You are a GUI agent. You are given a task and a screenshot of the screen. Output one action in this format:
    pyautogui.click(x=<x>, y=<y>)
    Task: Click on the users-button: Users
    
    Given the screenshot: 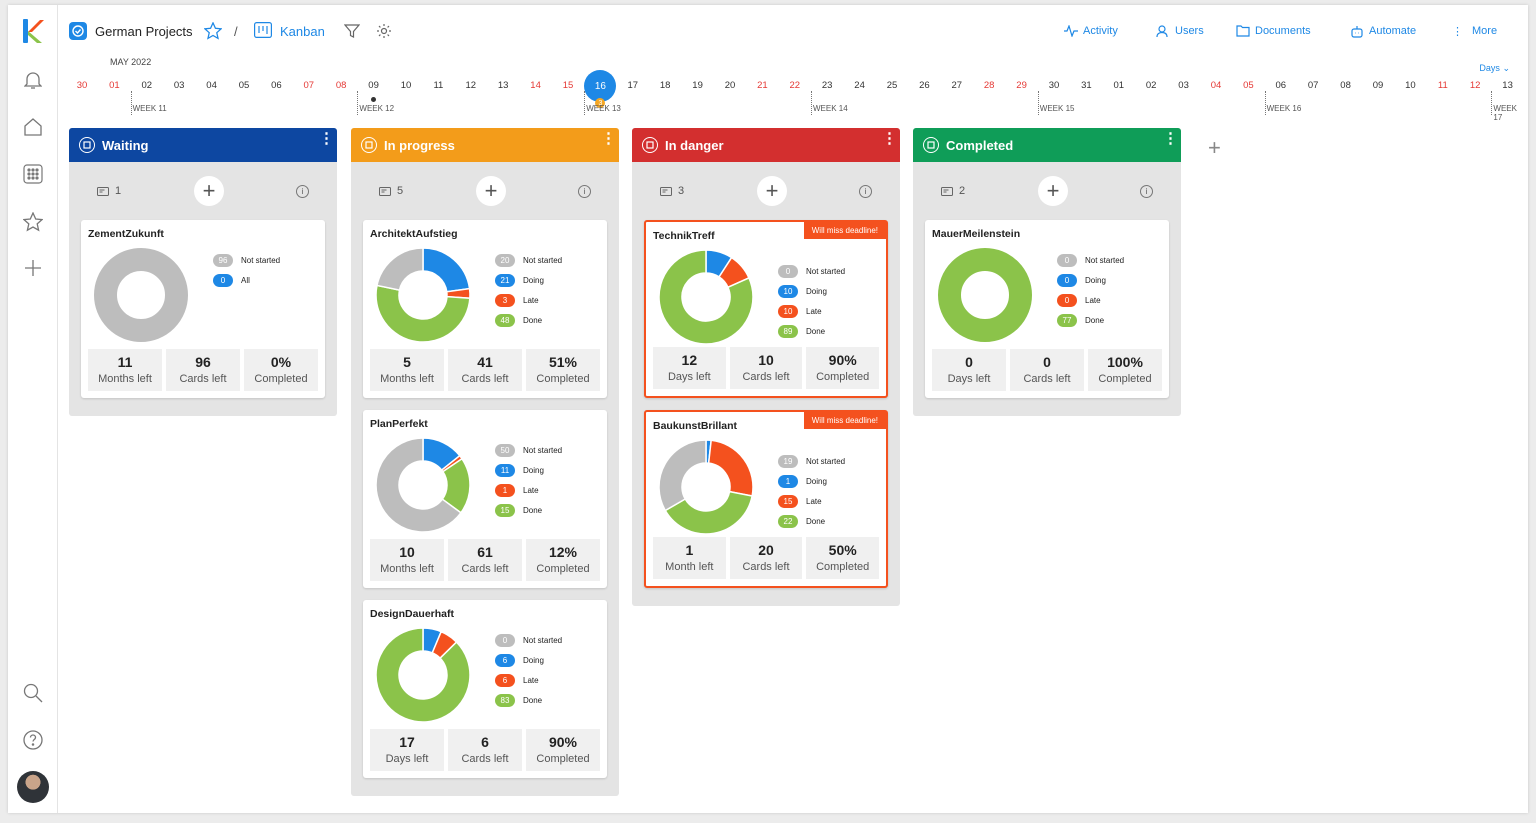 What is the action you would take?
    pyautogui.click(x=1180, y=31)
    